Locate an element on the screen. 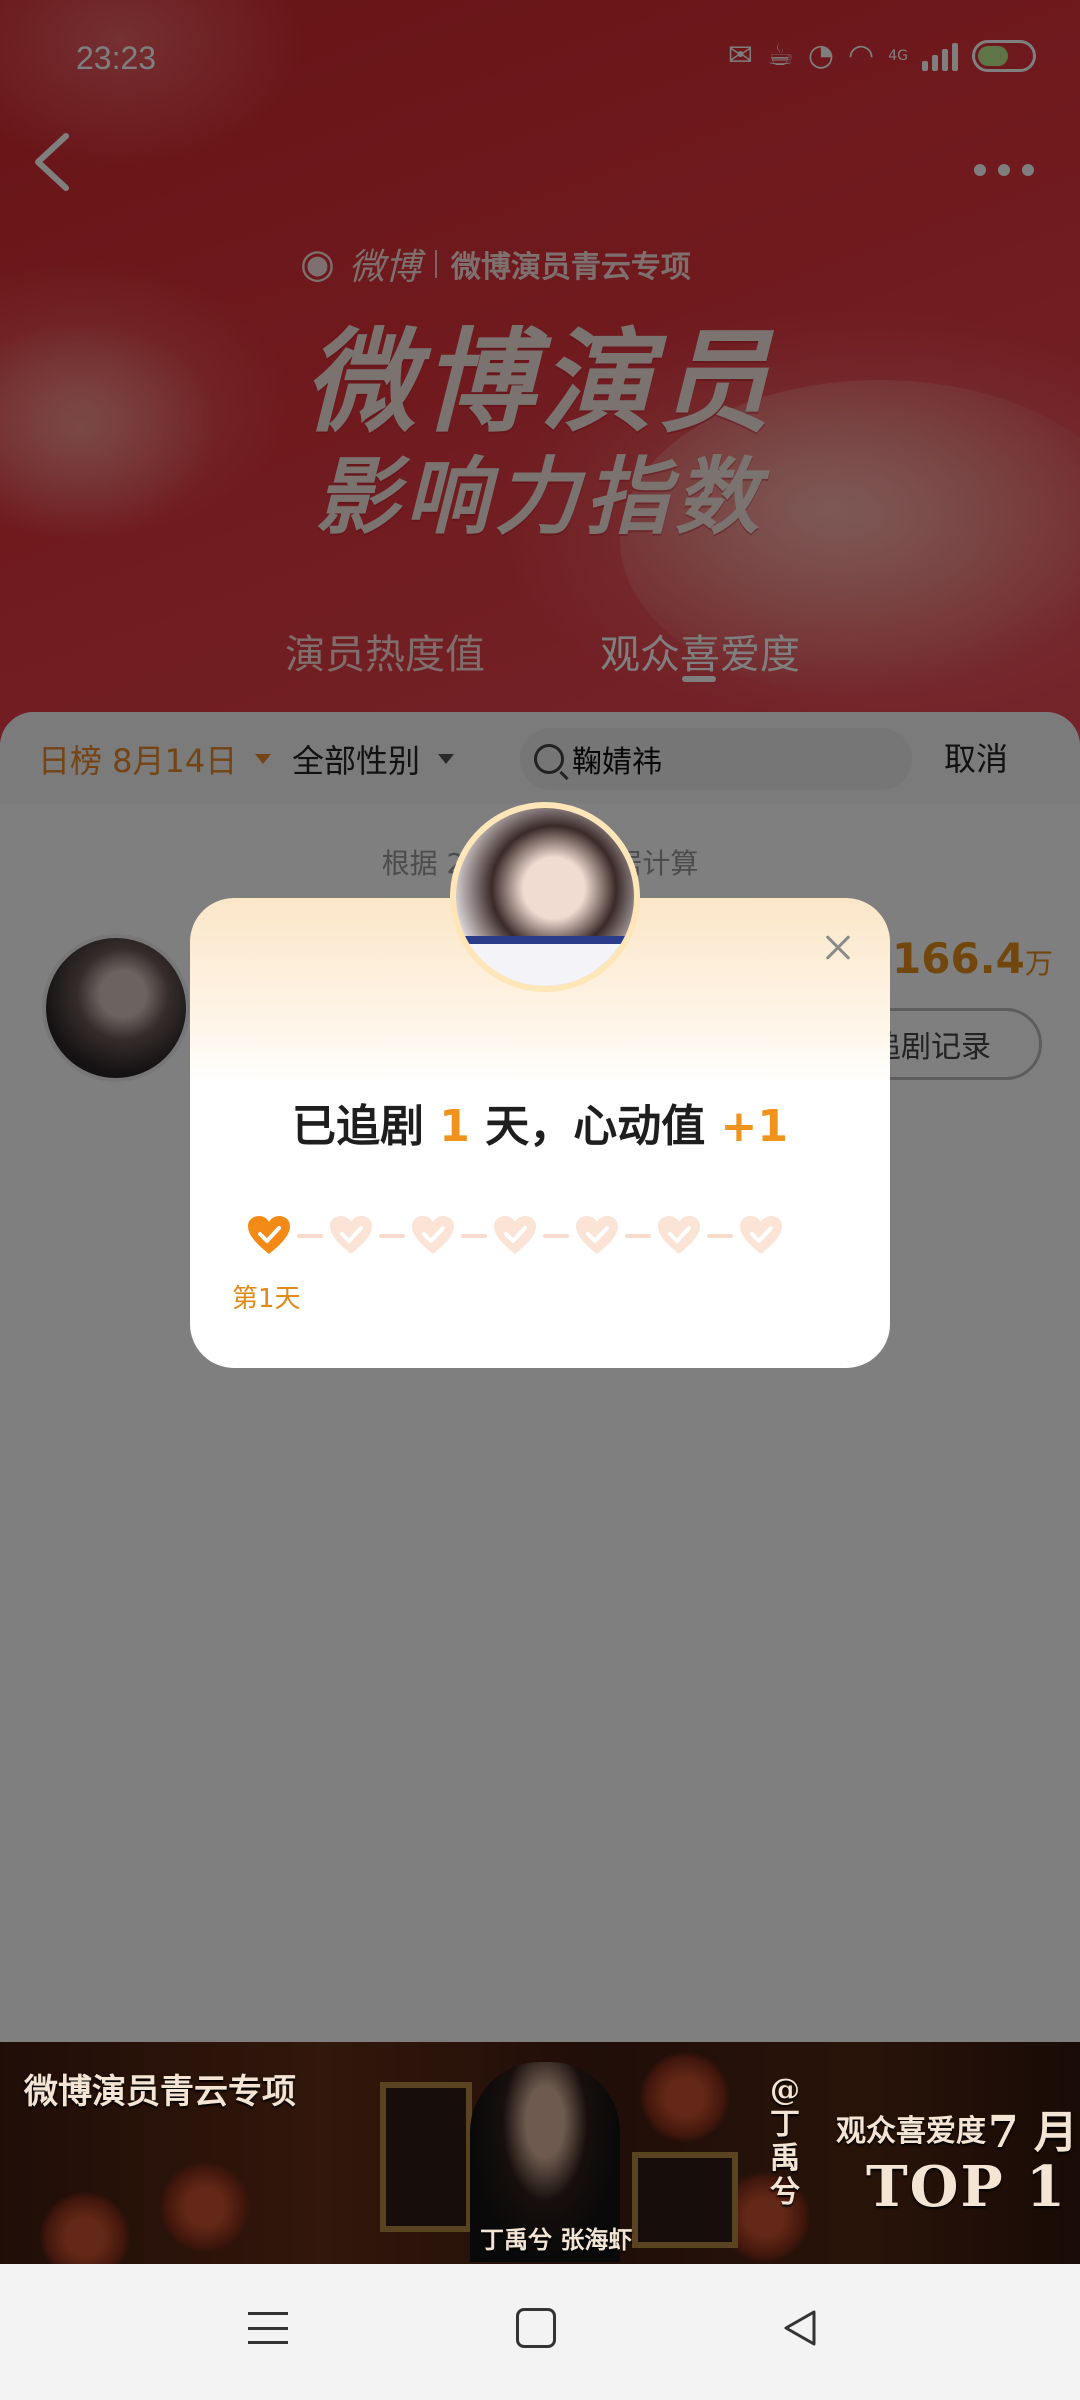 Image resolution: width=1080 pixels, height=2400 pixels. system-nav-bar is located at coordinates (540, 2332).